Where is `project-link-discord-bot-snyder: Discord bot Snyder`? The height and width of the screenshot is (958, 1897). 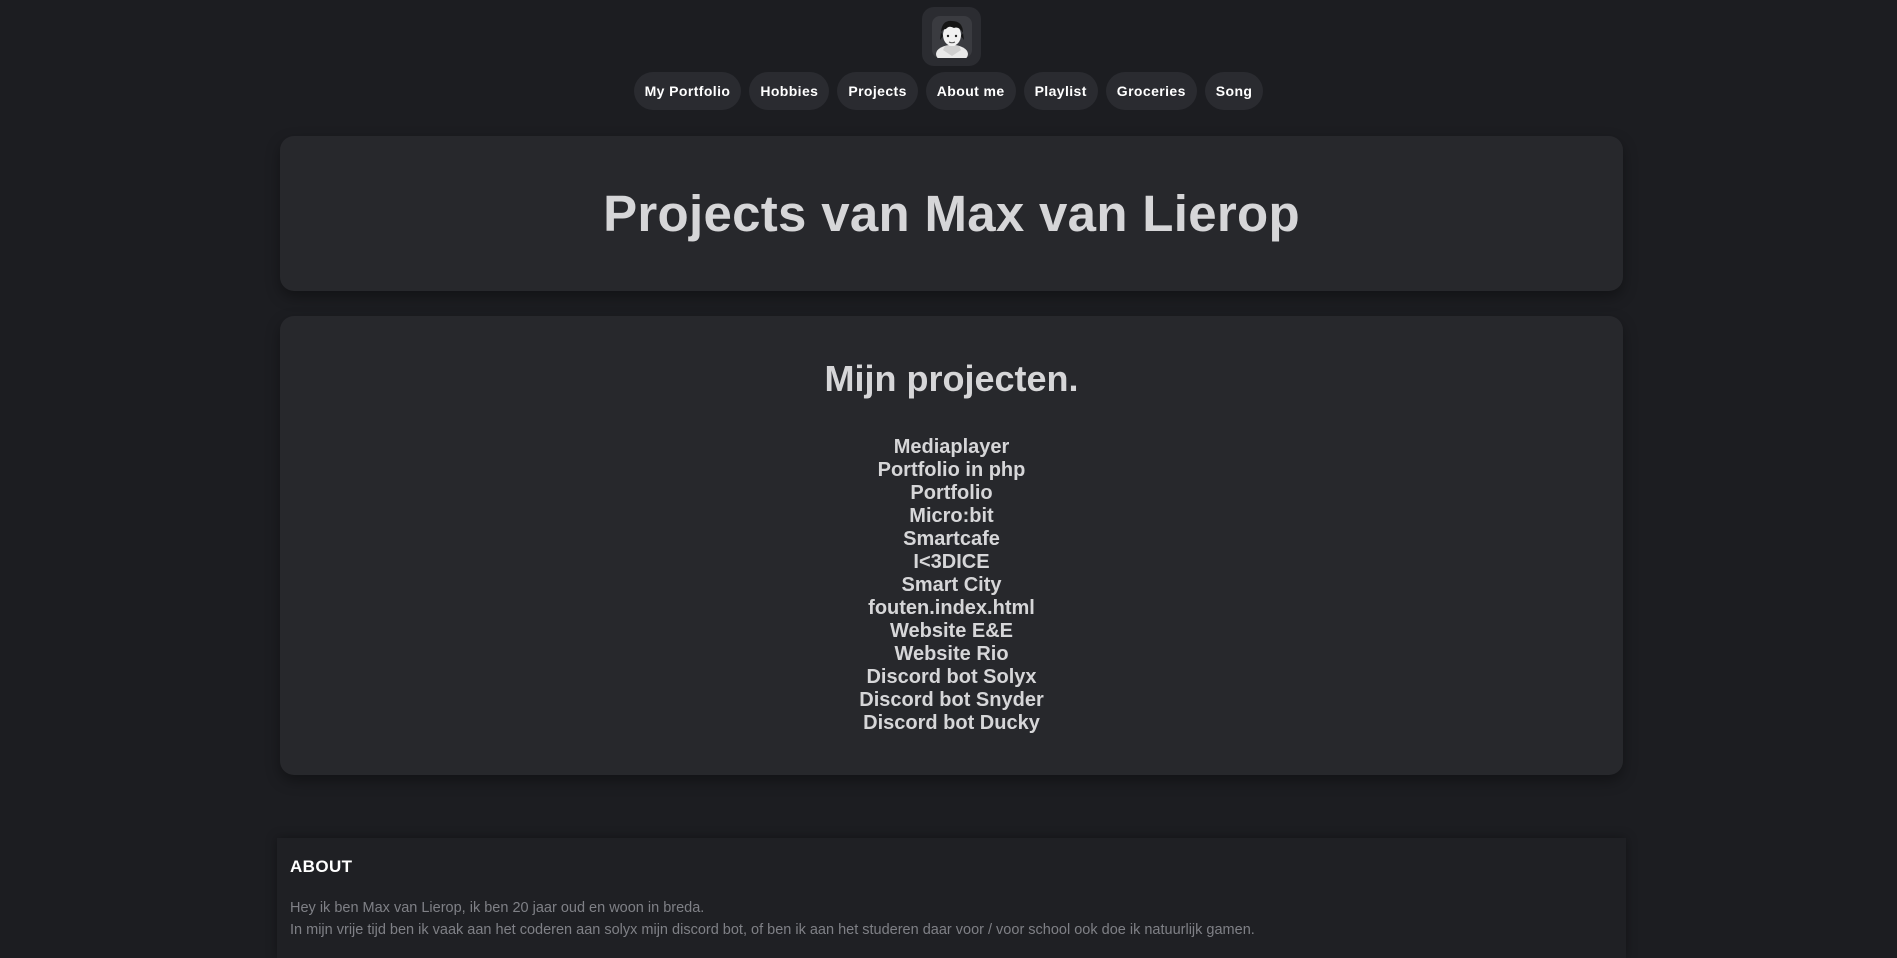 project-link-discord-bot-snyder: Discord bot Snyder is located at coordinates (951, 700).